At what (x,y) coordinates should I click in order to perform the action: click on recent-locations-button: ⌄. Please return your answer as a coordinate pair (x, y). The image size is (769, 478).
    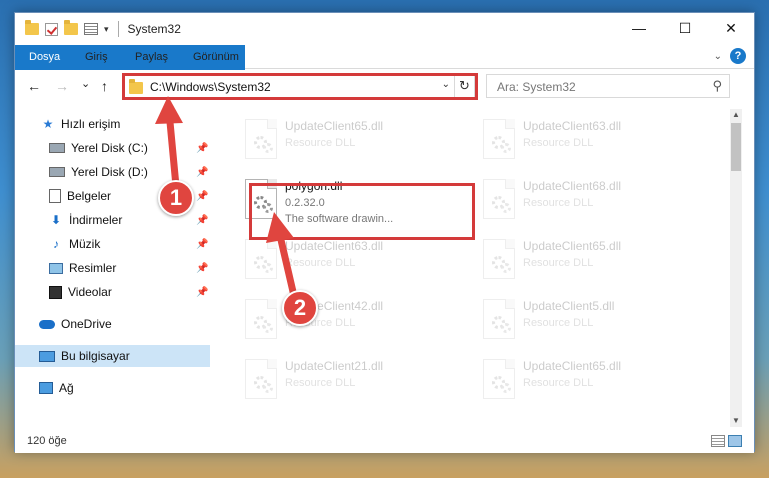
    Looking at the image, I should click on (85, 83).